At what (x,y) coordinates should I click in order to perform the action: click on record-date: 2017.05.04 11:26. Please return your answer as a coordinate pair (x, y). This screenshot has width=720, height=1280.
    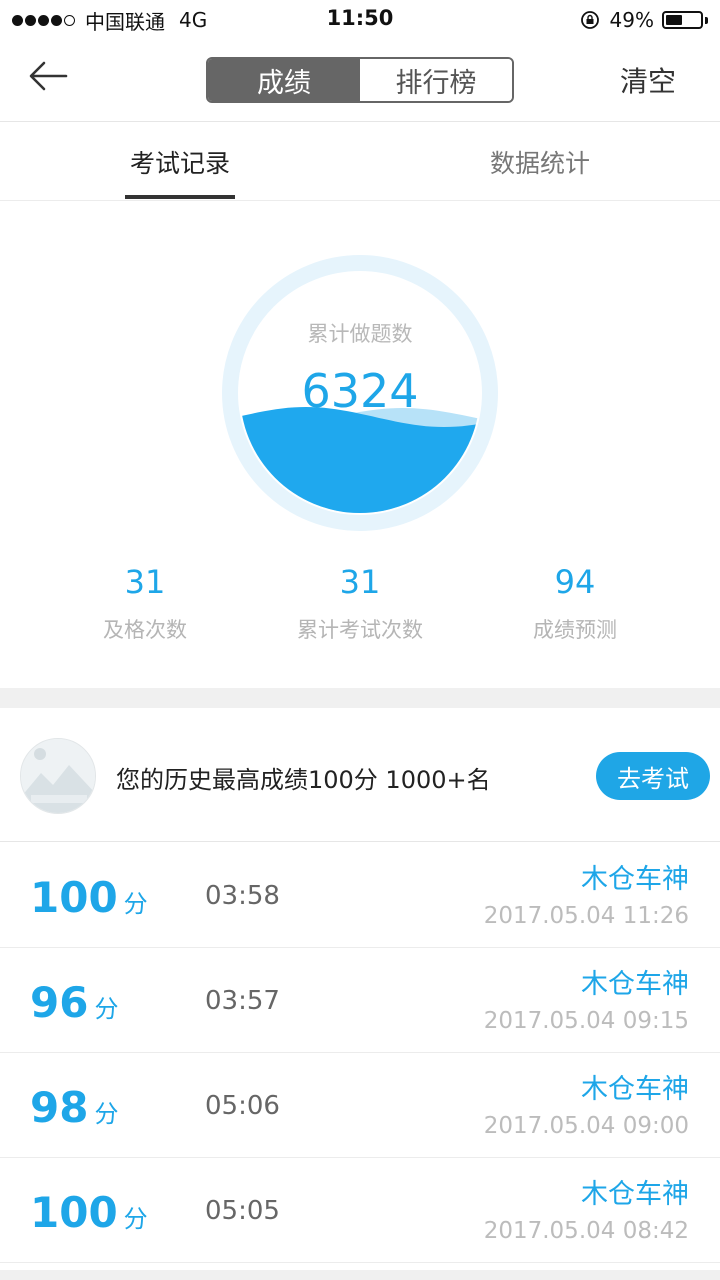
    Looking at the image, I should click on (586, 916).